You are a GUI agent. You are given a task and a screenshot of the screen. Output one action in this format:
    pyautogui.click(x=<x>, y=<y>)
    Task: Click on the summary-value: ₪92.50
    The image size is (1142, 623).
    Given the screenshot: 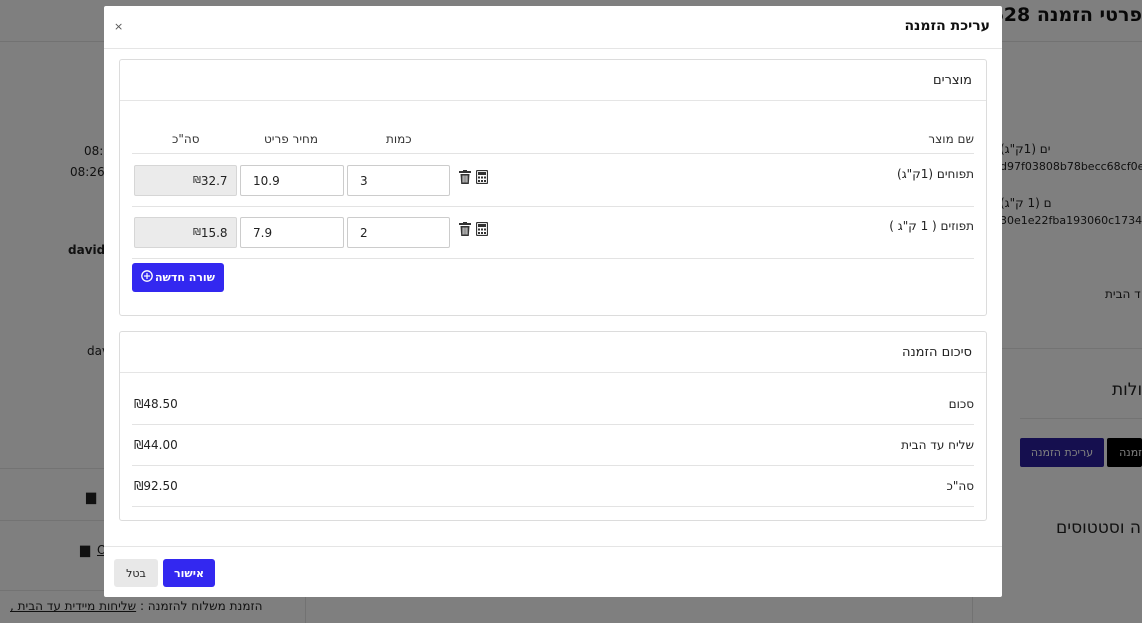 What is the action you would take?
    pyautogui.click(x=156, y=486)
    